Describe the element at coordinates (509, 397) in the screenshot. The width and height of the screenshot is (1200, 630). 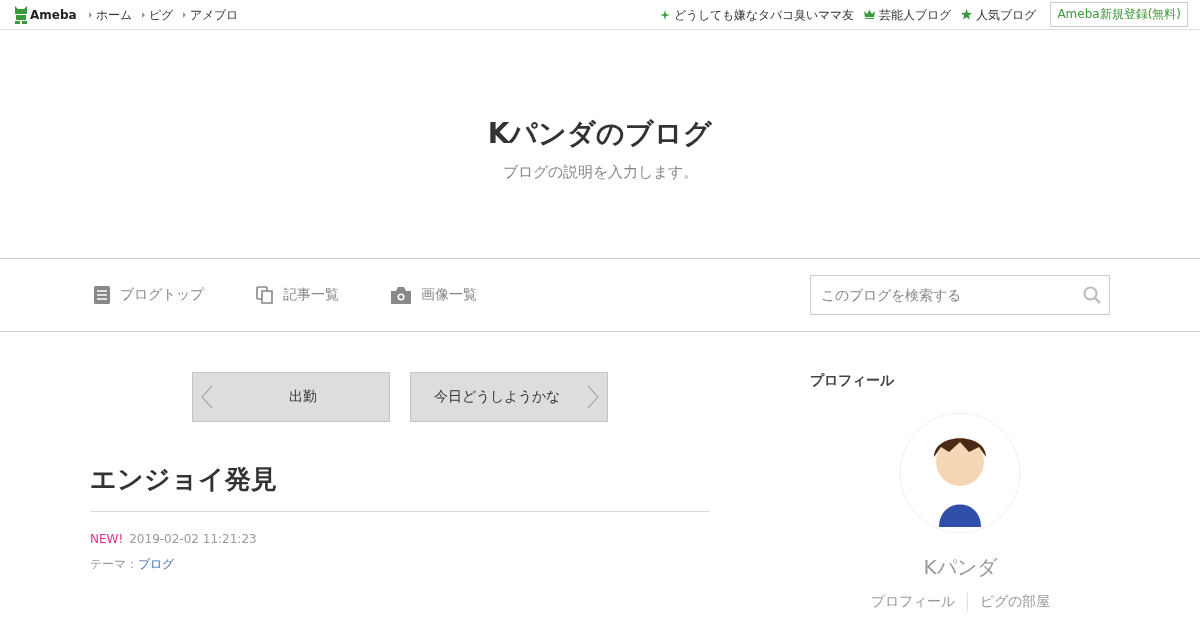
I see `next-entry-button: 今日どうしようかな` at that location.